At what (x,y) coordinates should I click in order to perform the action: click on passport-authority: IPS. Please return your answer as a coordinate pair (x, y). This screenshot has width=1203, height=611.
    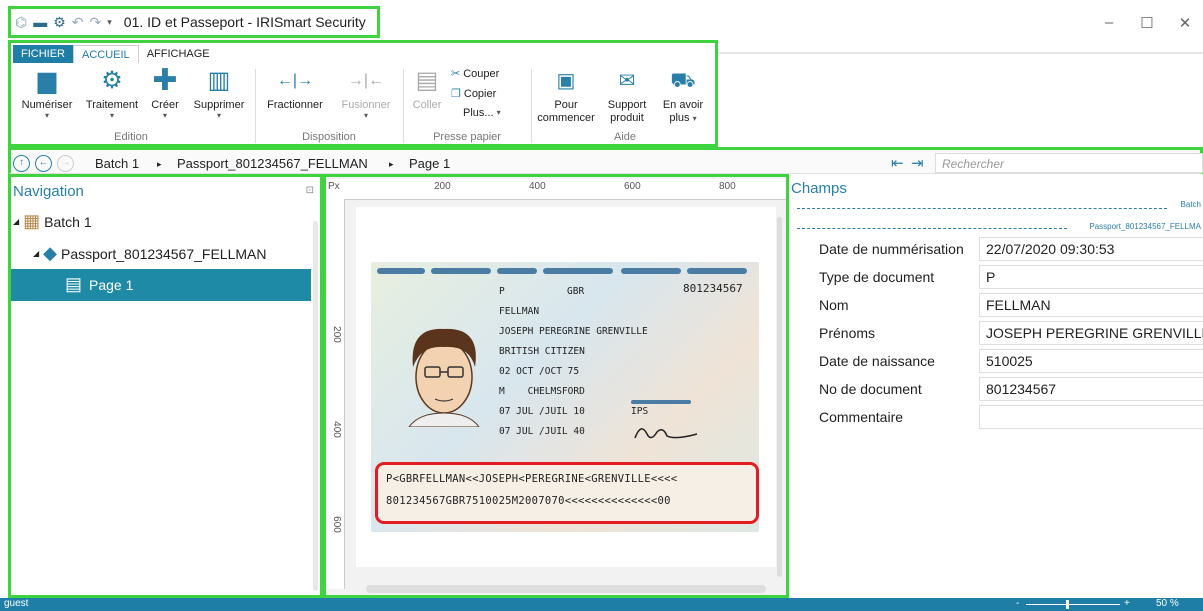
    Looking at the image, I should click on (640, 411).